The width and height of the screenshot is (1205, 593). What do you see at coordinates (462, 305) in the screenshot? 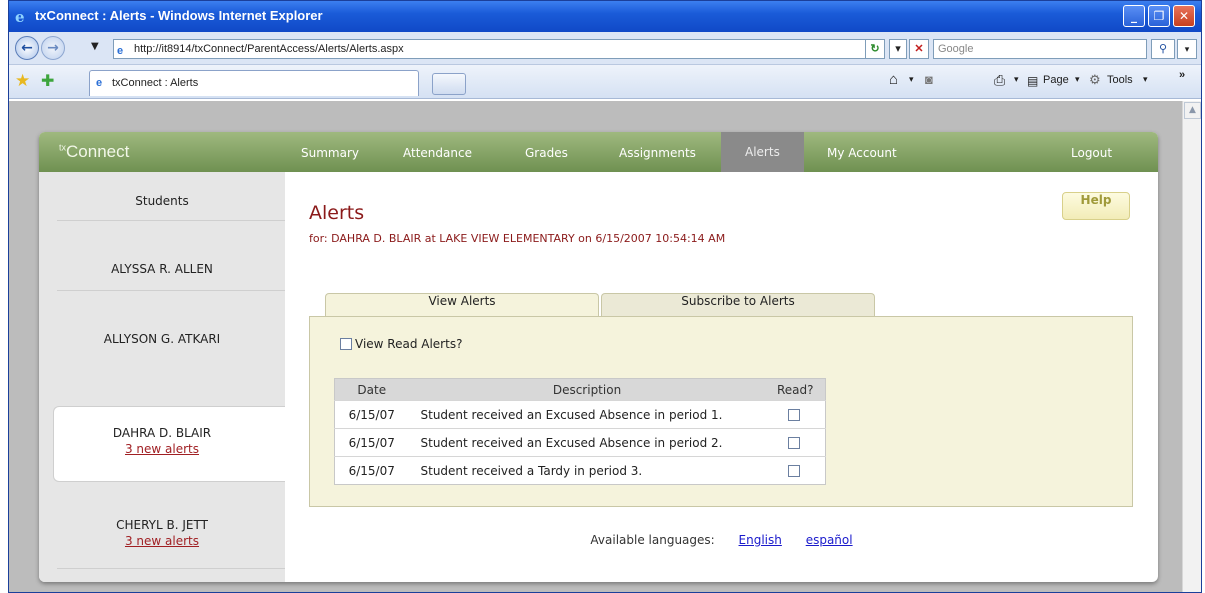
I see `tab-view-alerts: View Alerts` at bounding box center [462, 305].